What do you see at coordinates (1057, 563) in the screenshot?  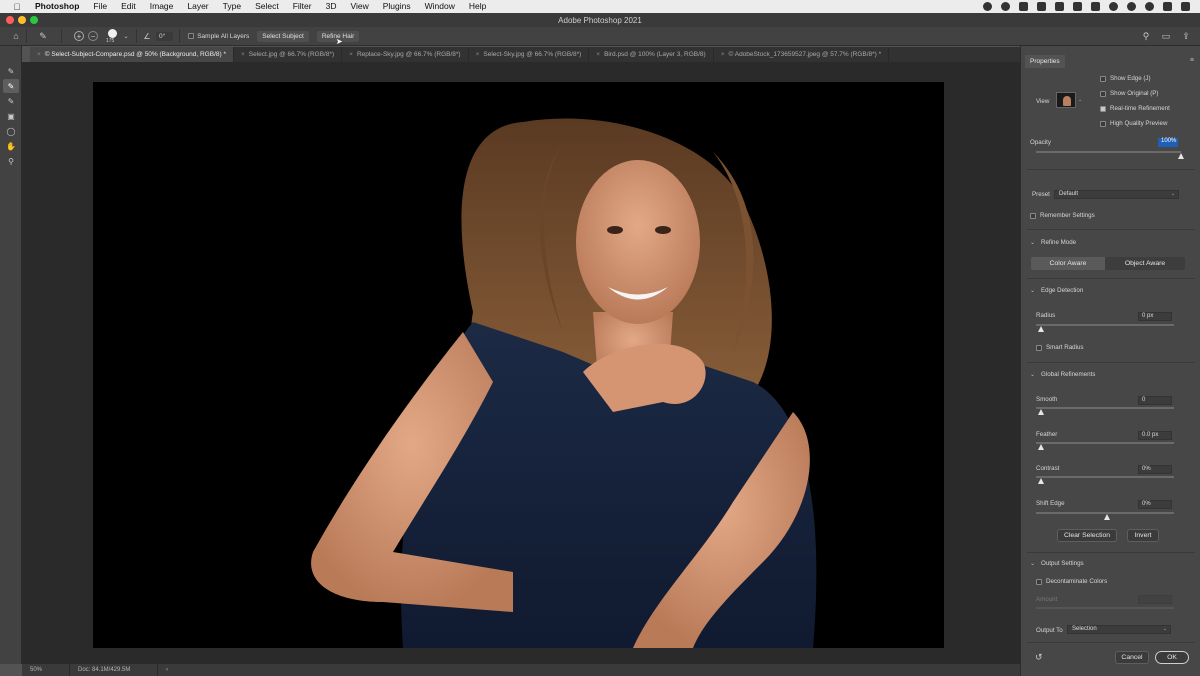 I see `output-settings-header: ⌄ Output Settings` at bounding box center [1057, 563].